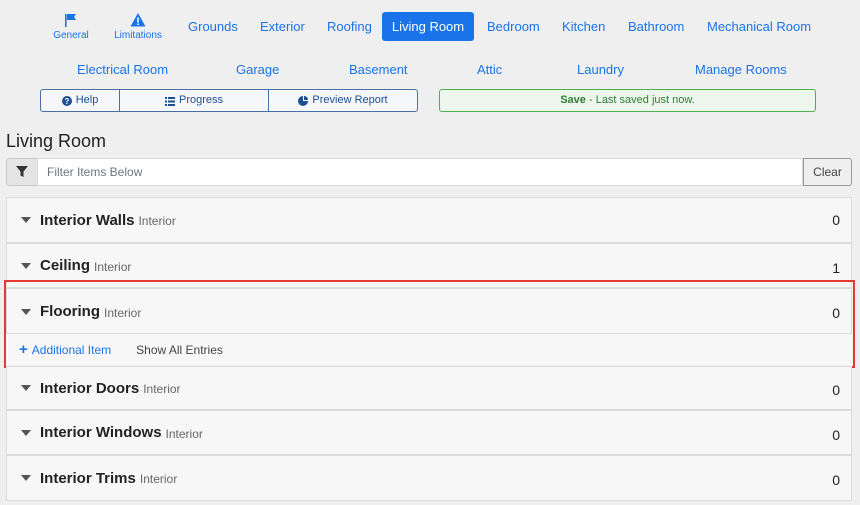 Image resolution: width=860 pixels, height=505 pixels. What do you see at coordinates (656, 26) in the screenshot?
I see `tab-bathroom: Bathroom` at bounding box center [656, 26].